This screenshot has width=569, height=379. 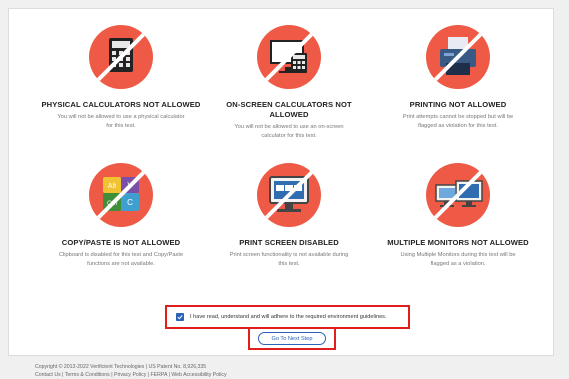 I want to click on printer-icon, so click(x=458, y=57).